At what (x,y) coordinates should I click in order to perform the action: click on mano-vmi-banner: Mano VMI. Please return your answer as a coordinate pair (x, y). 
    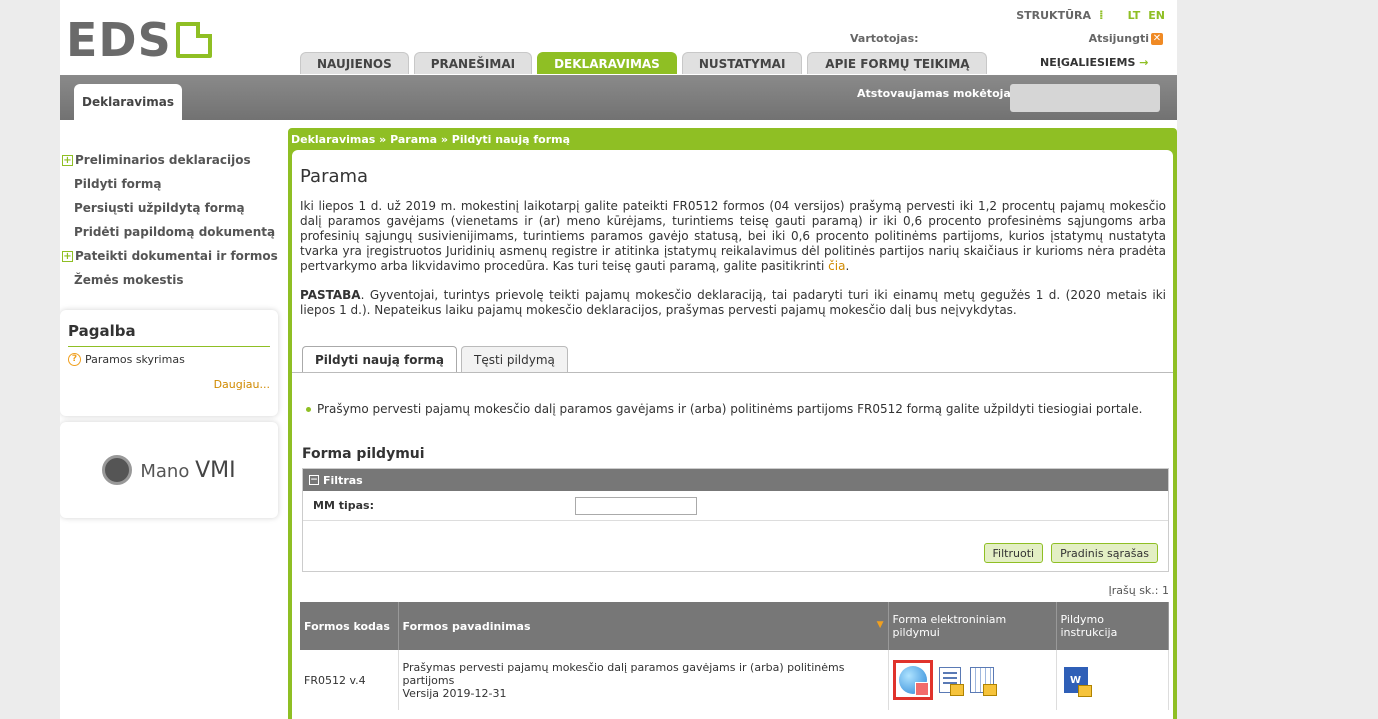
    Looking at the image, I should click on (169, 470).